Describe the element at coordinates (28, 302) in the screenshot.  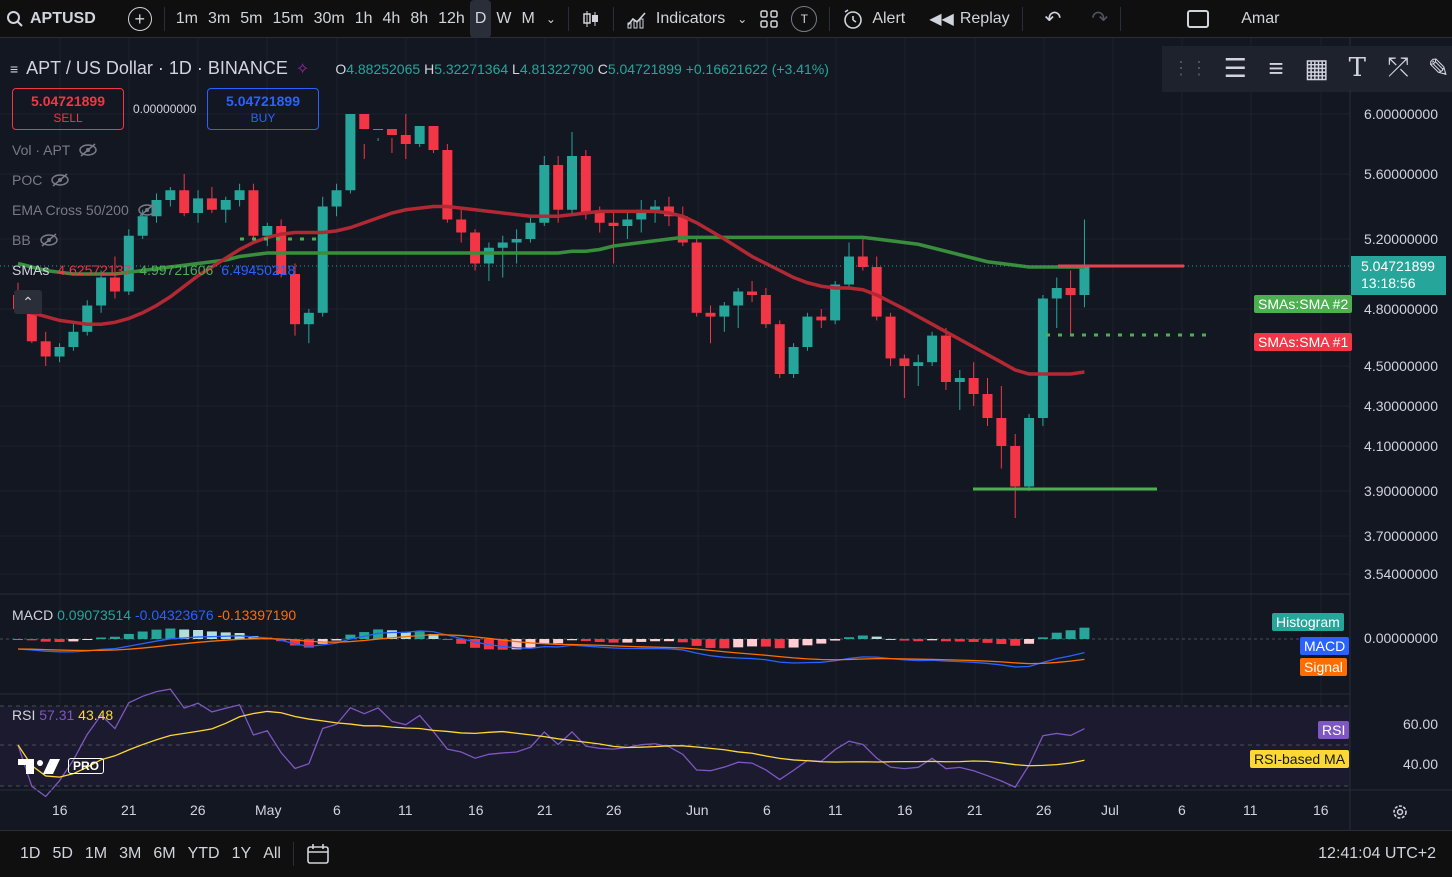
I see `collapse-legend-button: ⌃` at that location.